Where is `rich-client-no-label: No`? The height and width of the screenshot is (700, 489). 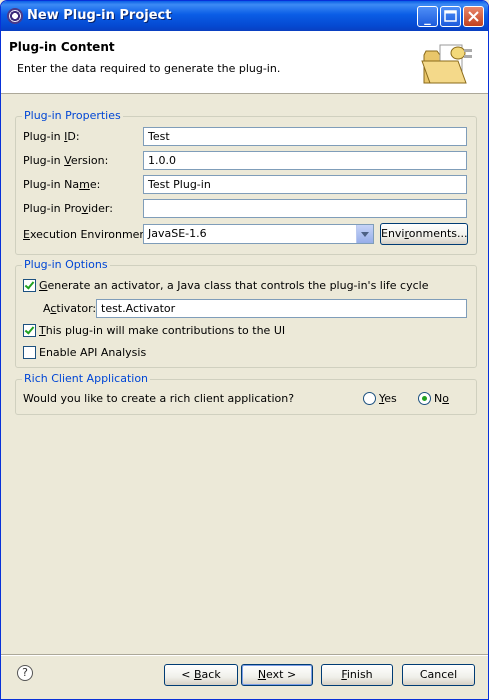
rich-client-no-label: No is located at coordinates (441, 398).